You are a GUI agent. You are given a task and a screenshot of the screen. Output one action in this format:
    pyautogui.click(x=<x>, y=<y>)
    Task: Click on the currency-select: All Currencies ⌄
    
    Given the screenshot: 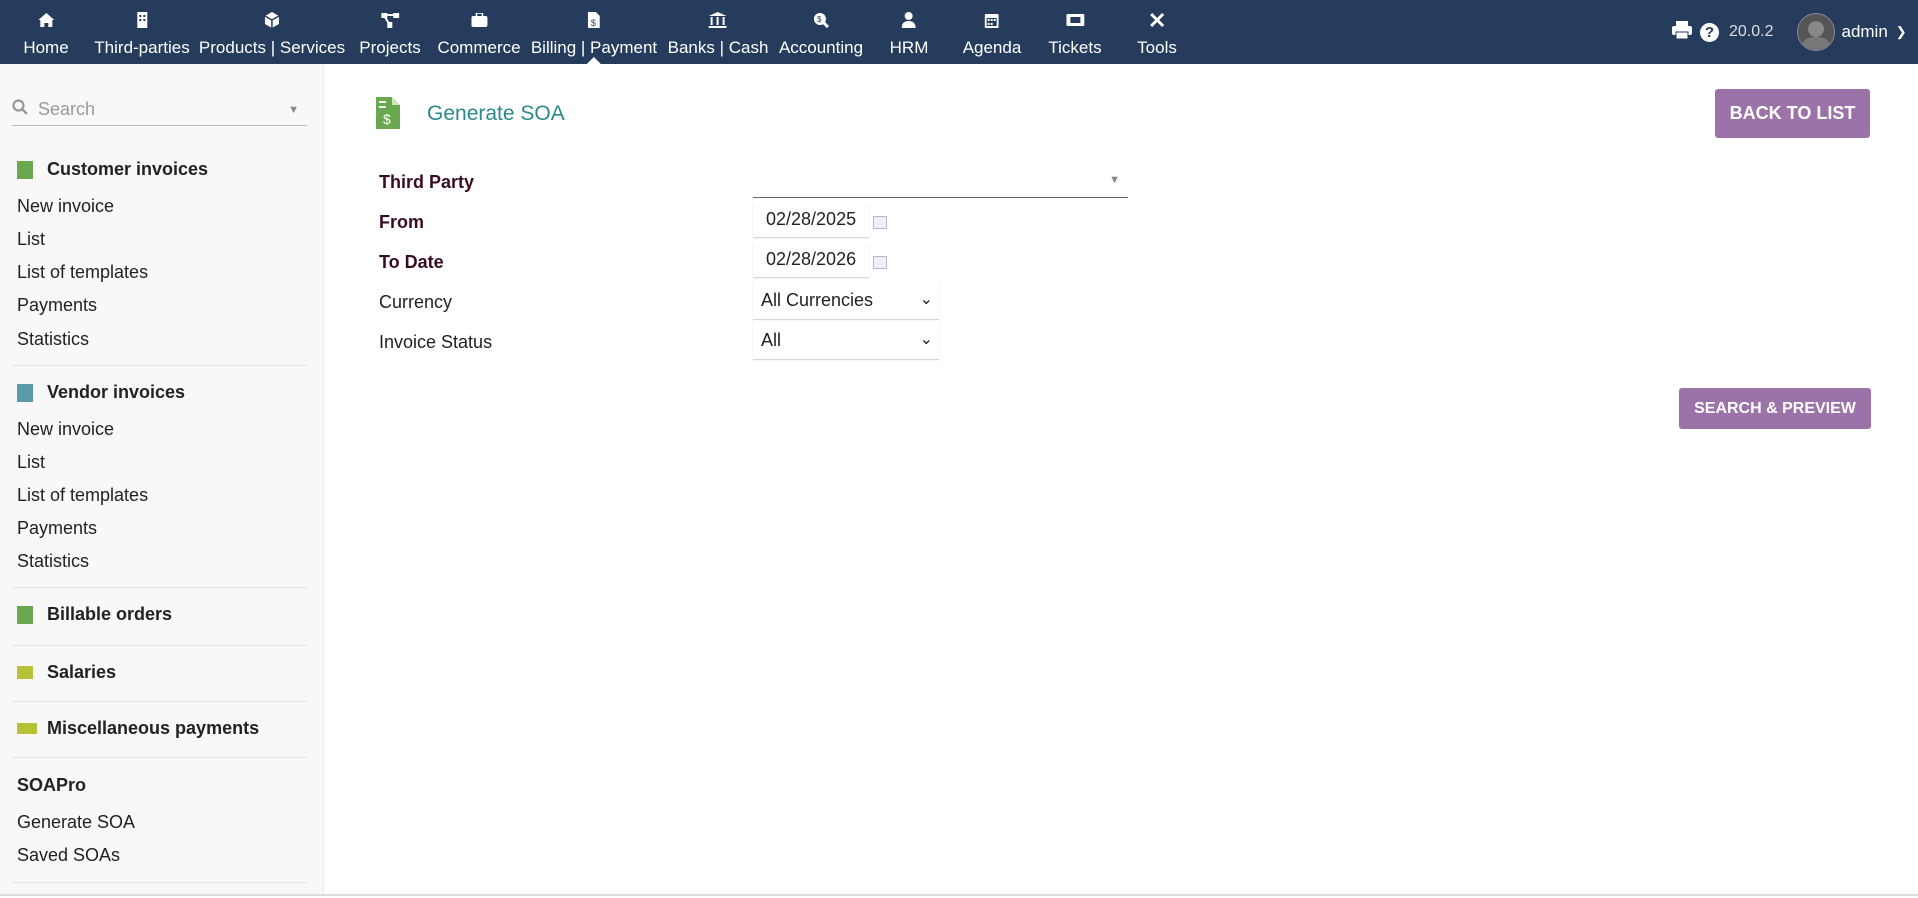 What is the action you would take?
    pyautogui.click(x=846, y=300)
    